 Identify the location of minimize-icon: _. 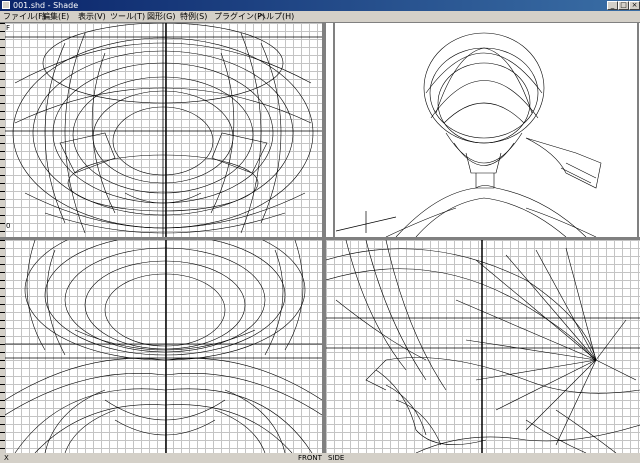
(612, 5).